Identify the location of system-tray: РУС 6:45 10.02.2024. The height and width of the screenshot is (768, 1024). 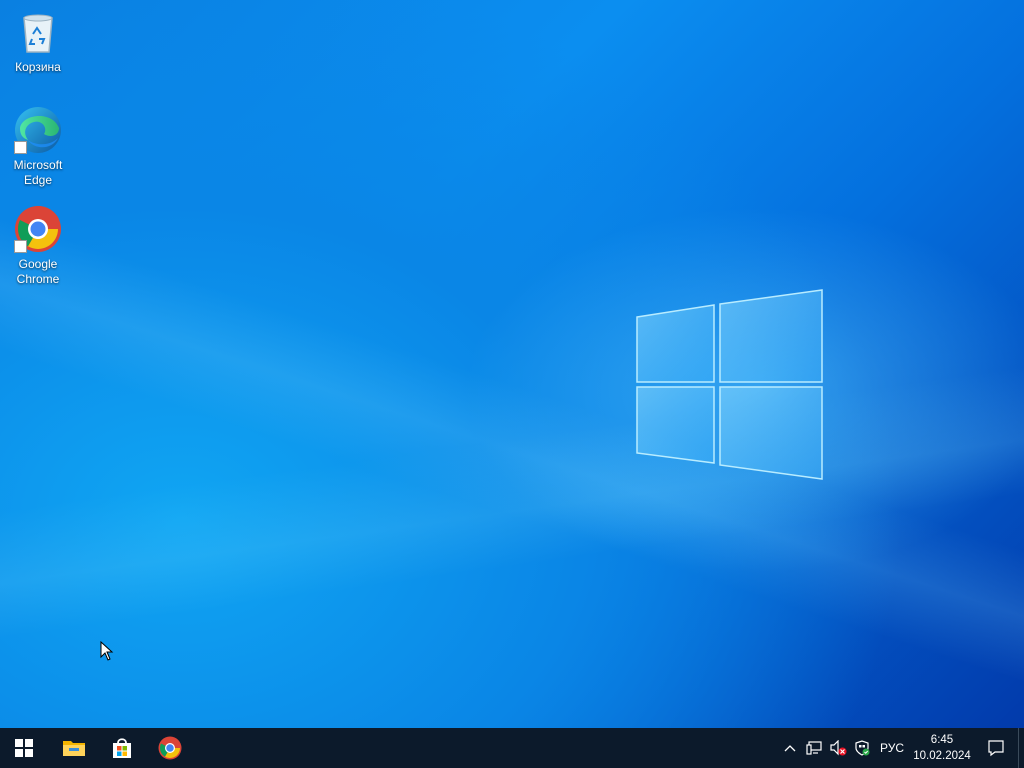
(901, 748).